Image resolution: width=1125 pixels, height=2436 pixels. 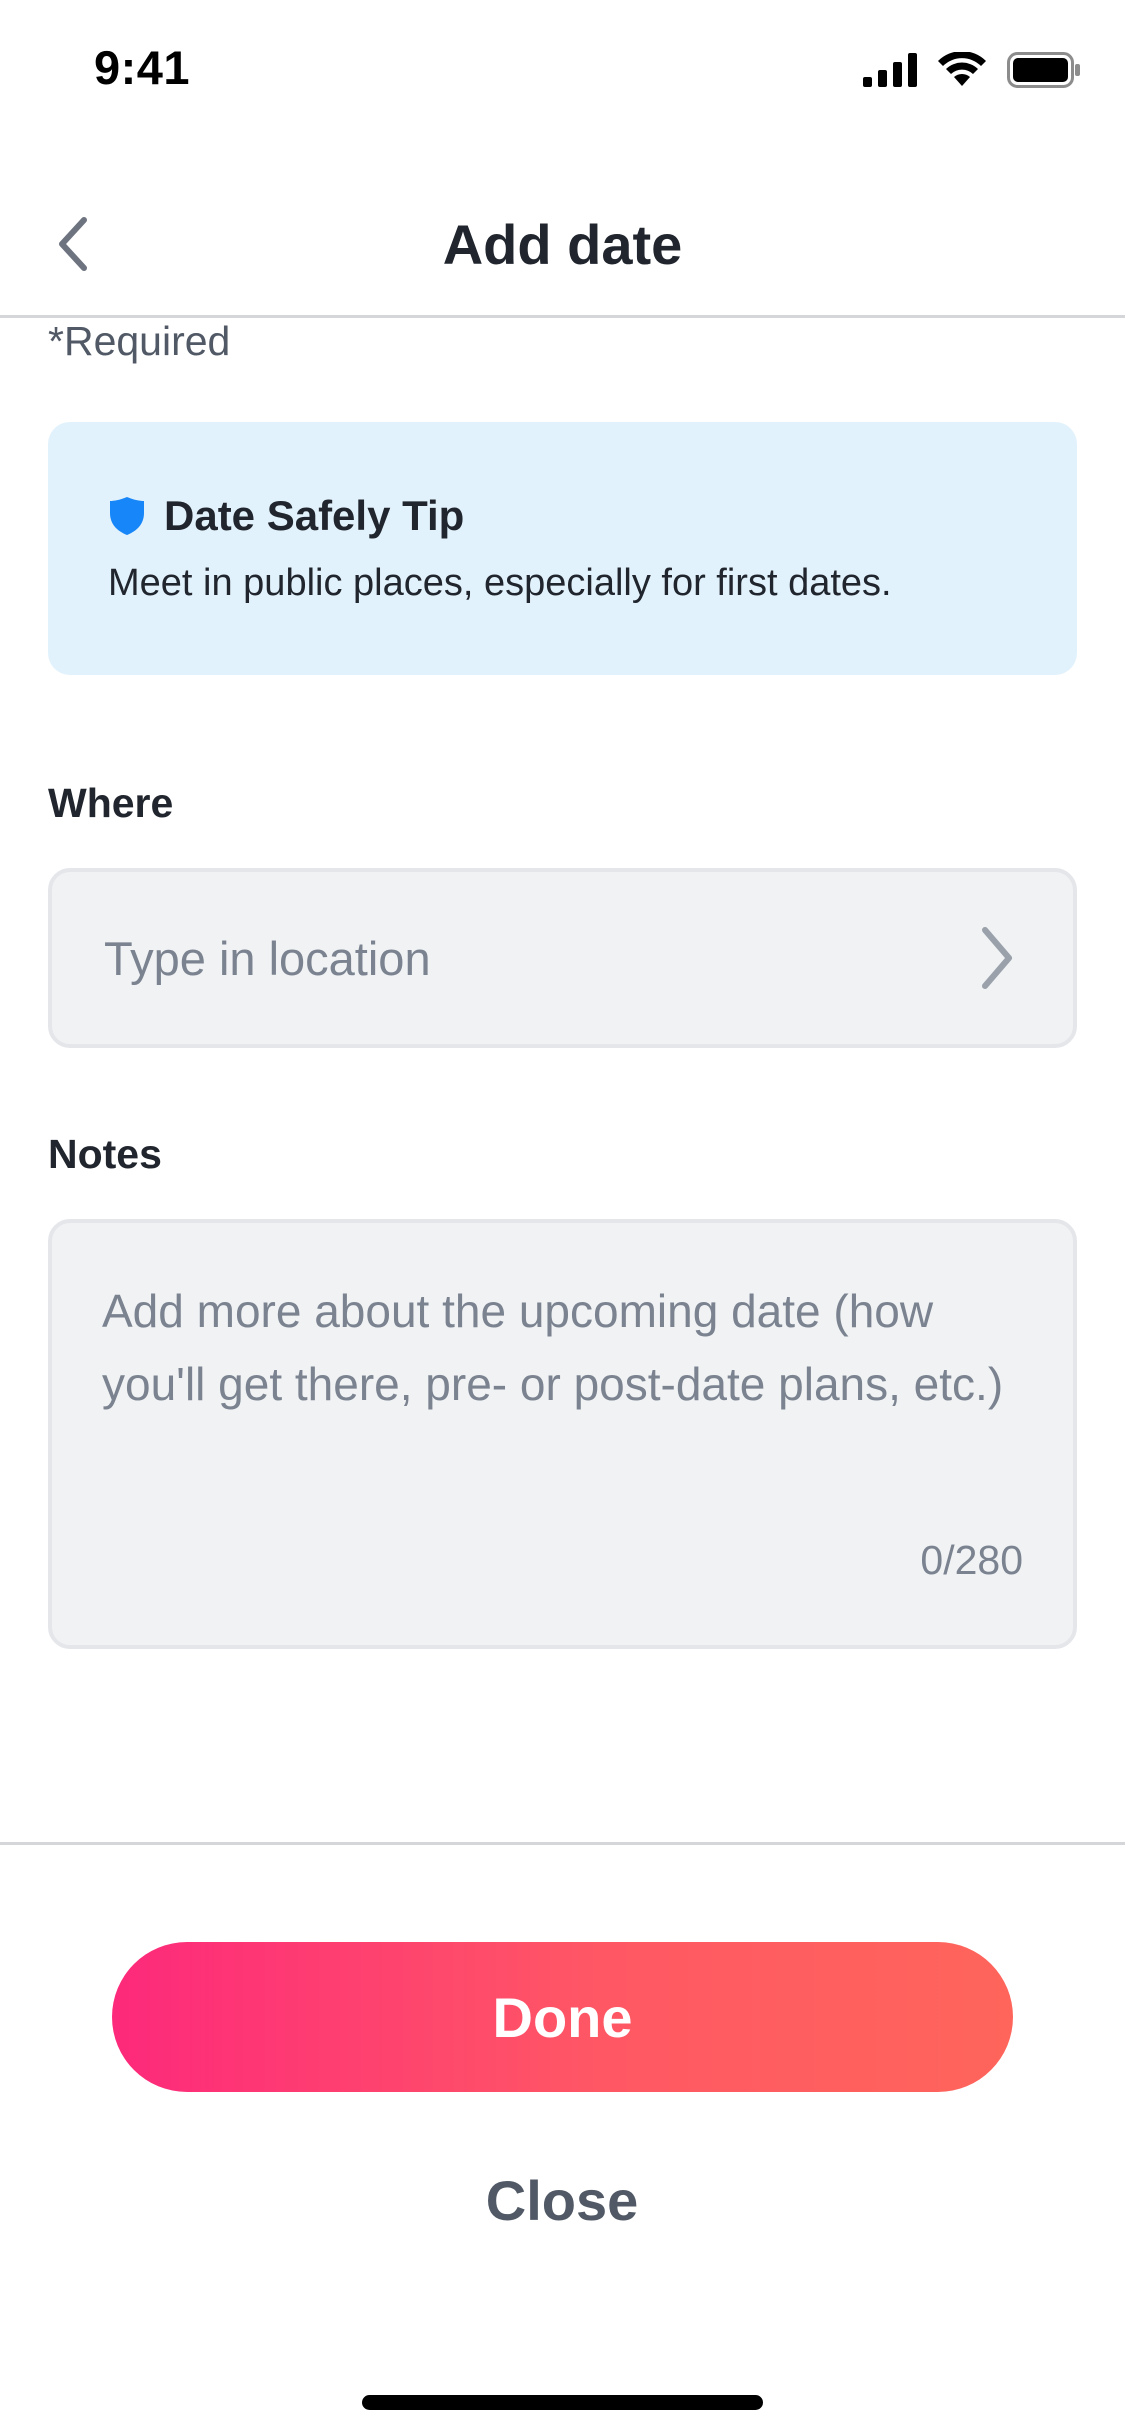 What do you see at coordinates (111, 803) in the screenshot?
I see `where-label: Where` at bounding box center [111, 803].